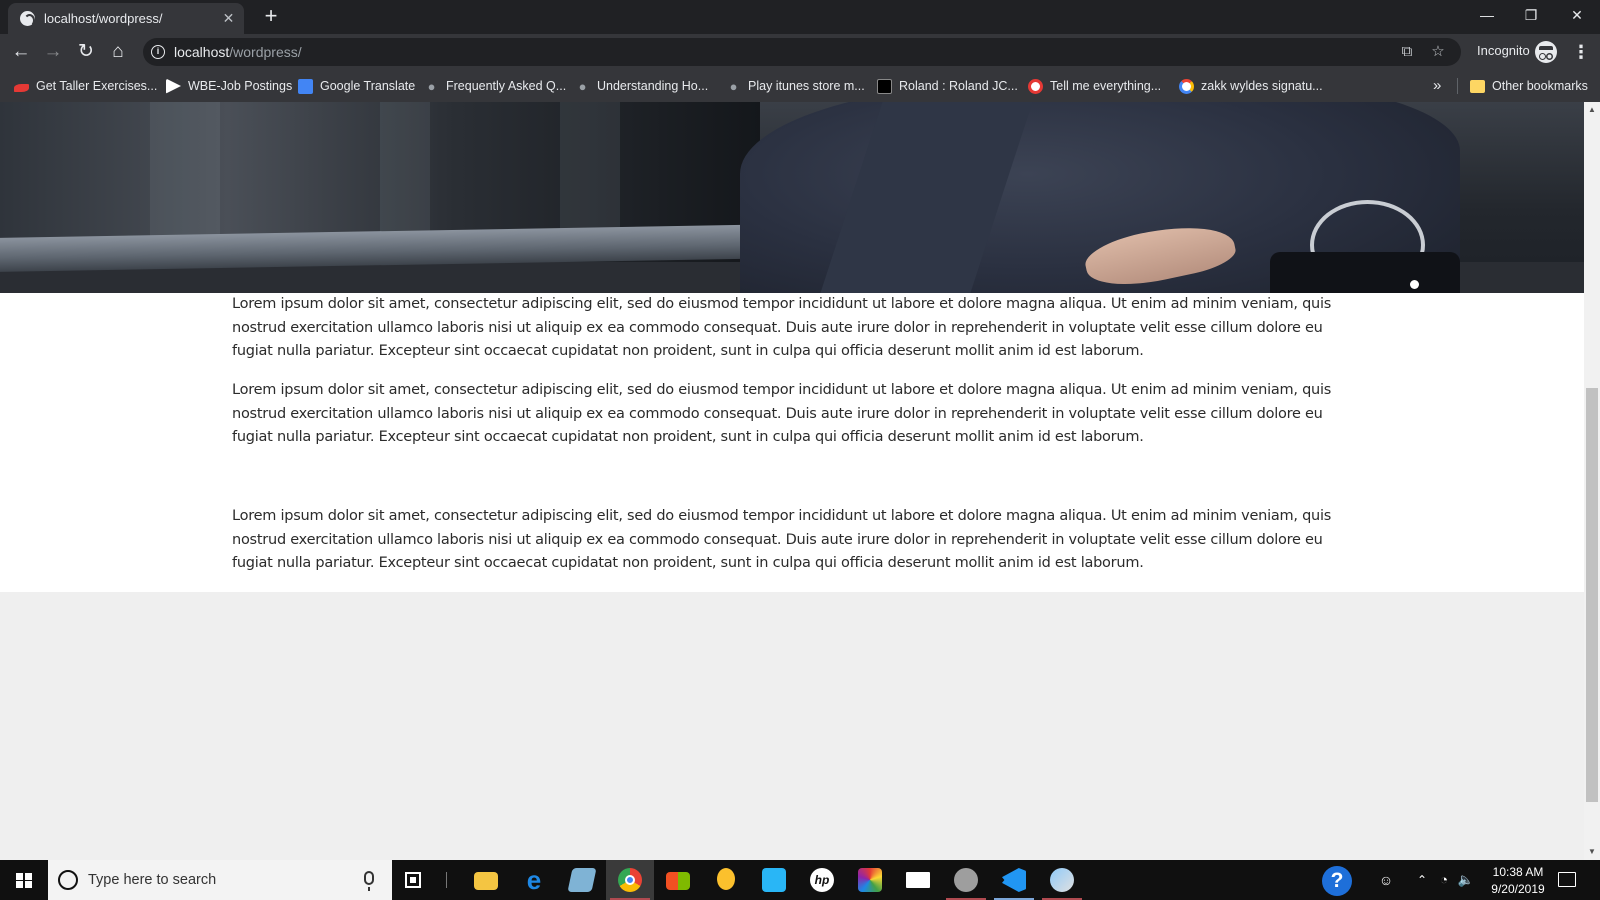 The height and width of the screenshot is (900, 1600). What do you see at coordinates (1466, 880) in the screenshot?
I see `volume-icon: 🔈` at bounding box center [1466, 880].